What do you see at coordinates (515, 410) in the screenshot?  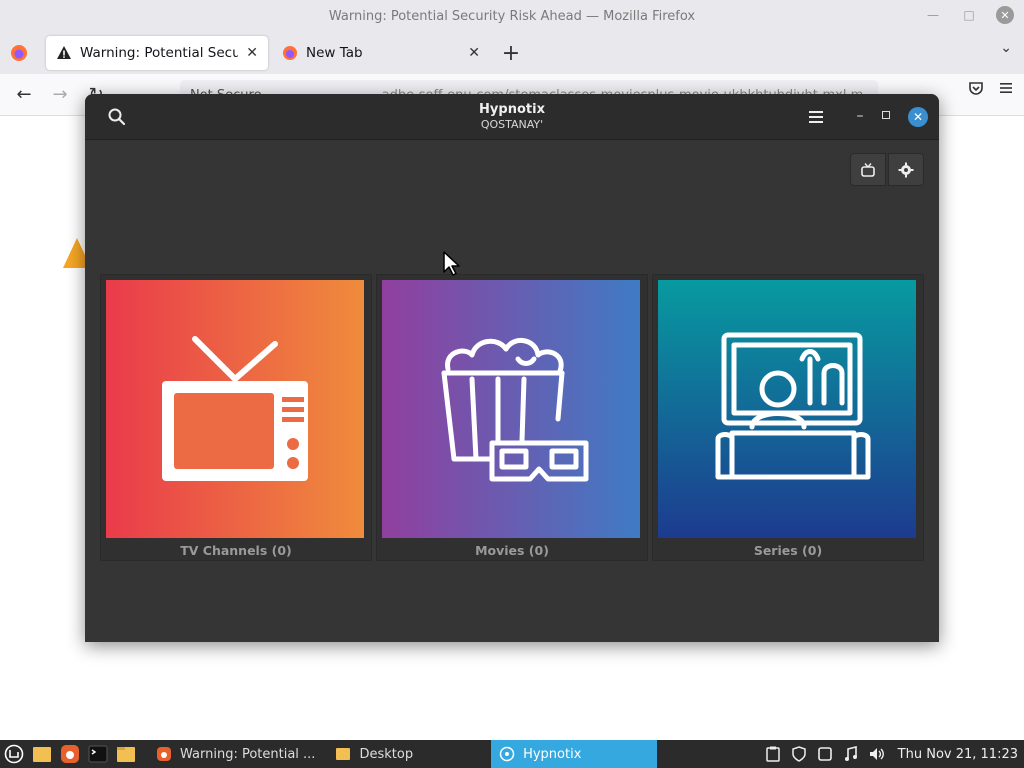 I see `popcorn-icon` at bounding box center [515, 410].